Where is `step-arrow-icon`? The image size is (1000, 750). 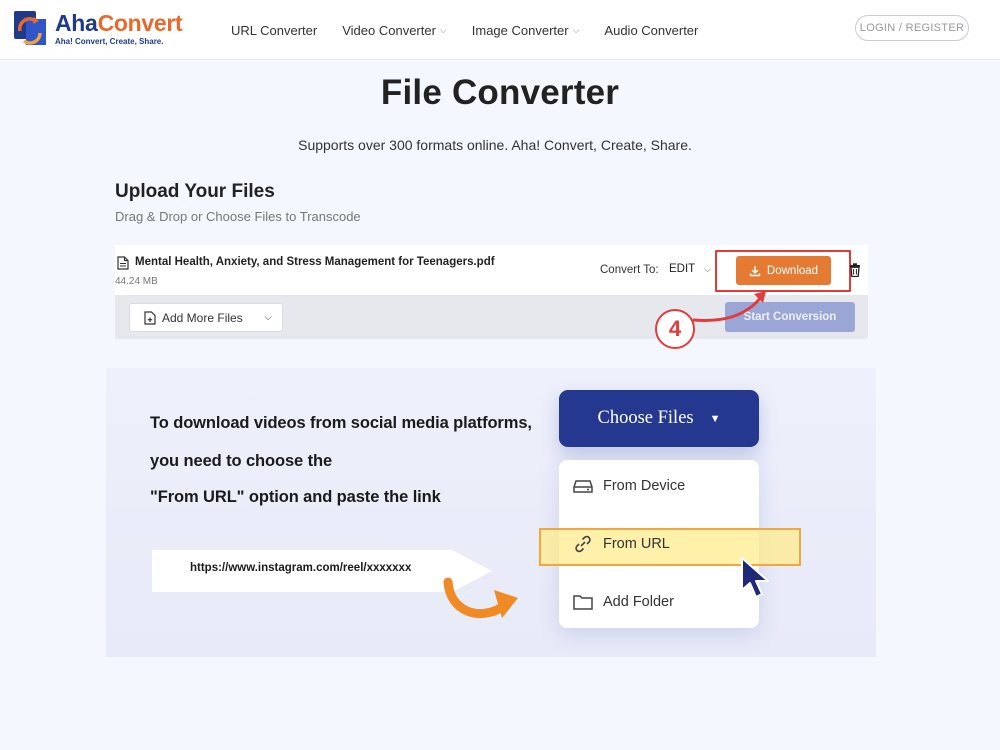 step-arrow-icon is located at coordinates (729, 306).